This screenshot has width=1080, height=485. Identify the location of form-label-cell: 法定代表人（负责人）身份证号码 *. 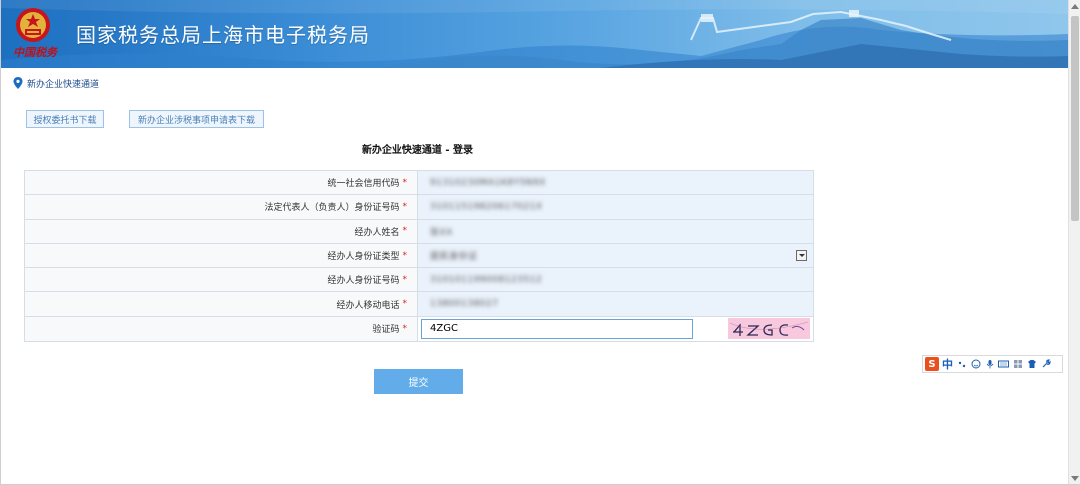
(221, 207).